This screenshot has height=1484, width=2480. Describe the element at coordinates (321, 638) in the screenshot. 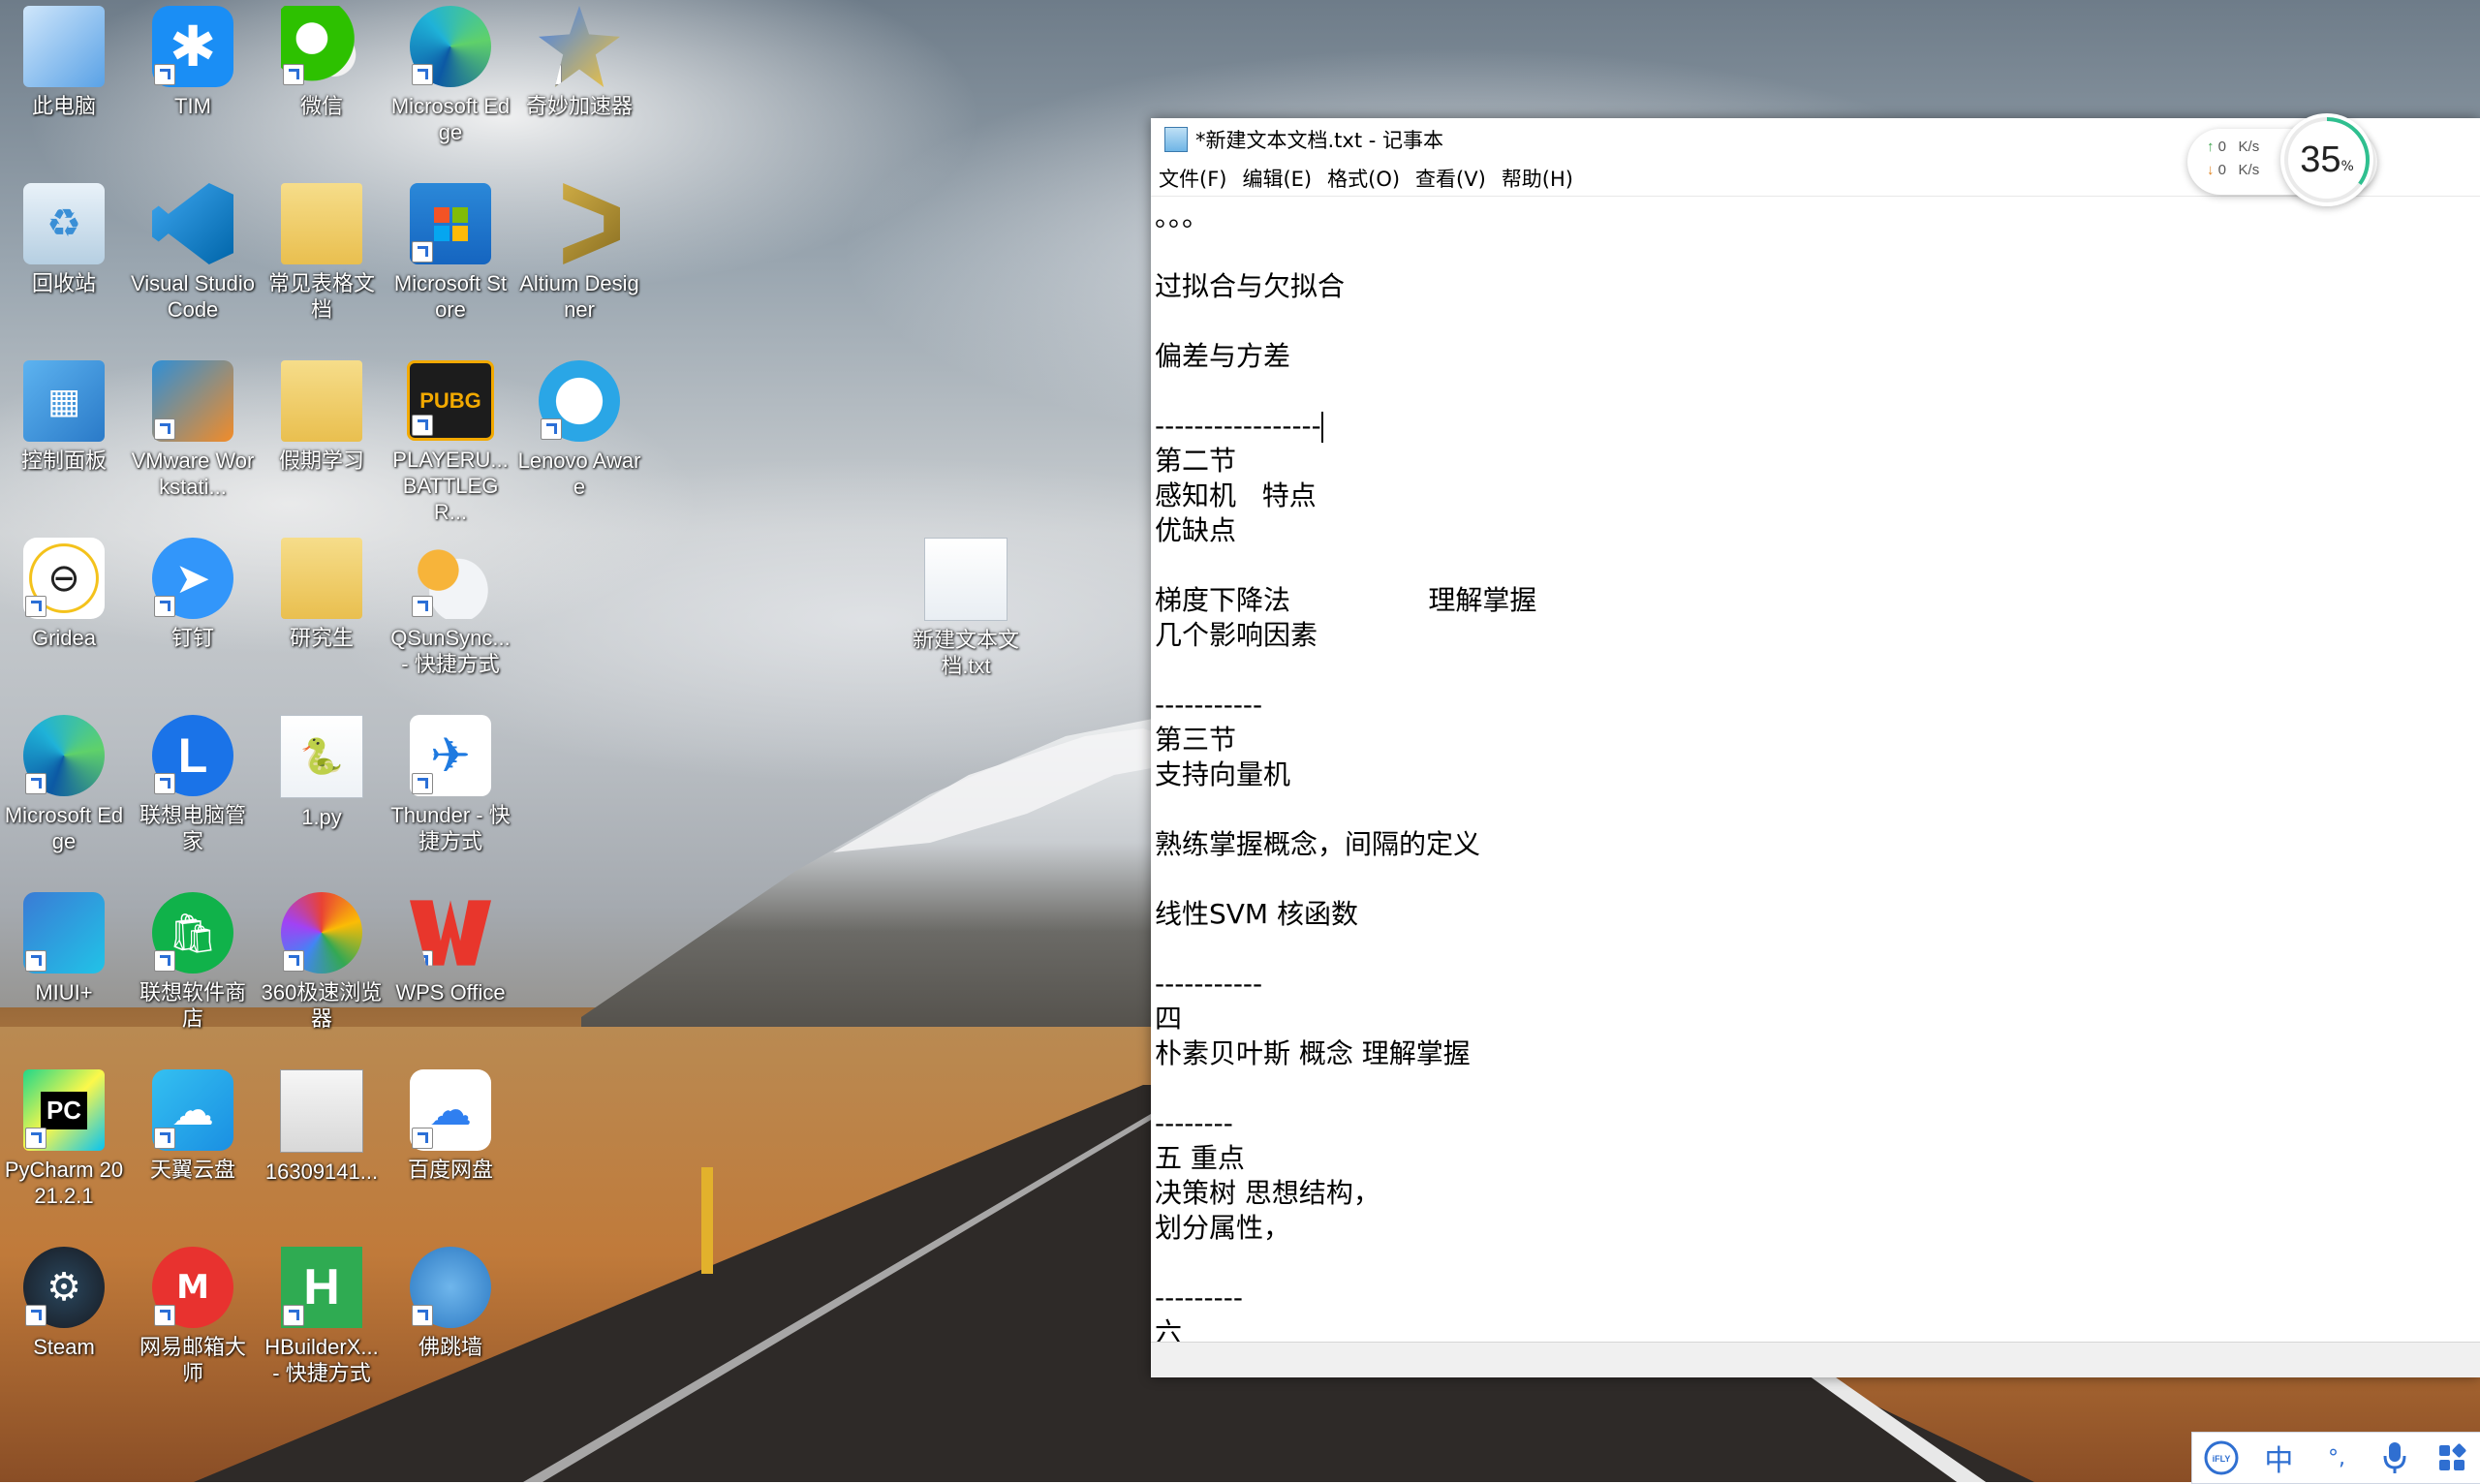

I see `desktop-icon-label: 研究生` at that location.